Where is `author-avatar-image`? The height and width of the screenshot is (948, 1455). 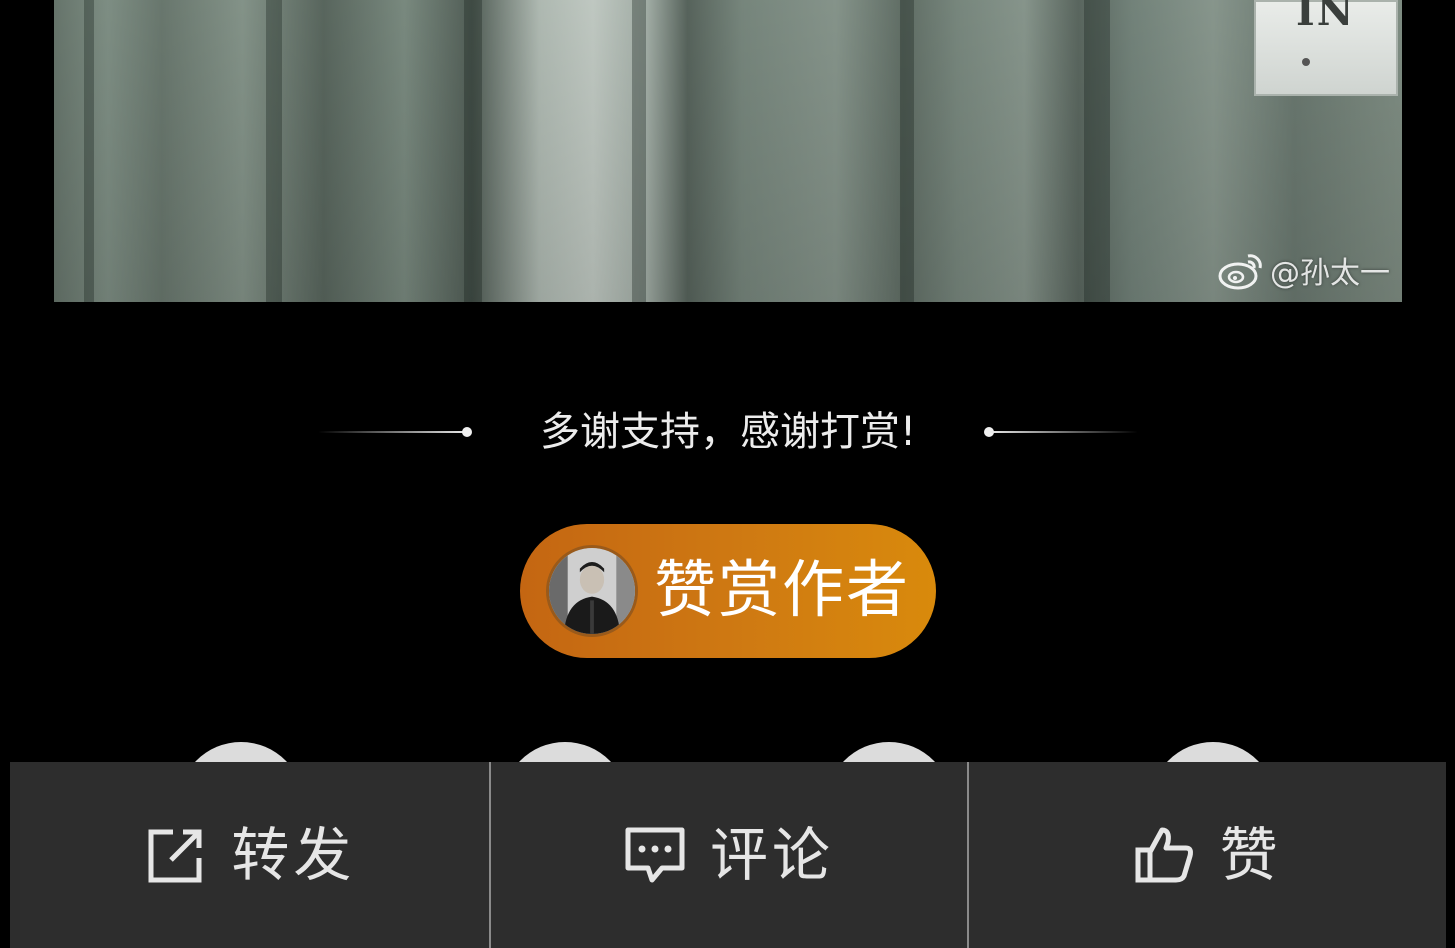
author-avatar-image is located at coordinates (592, 591).